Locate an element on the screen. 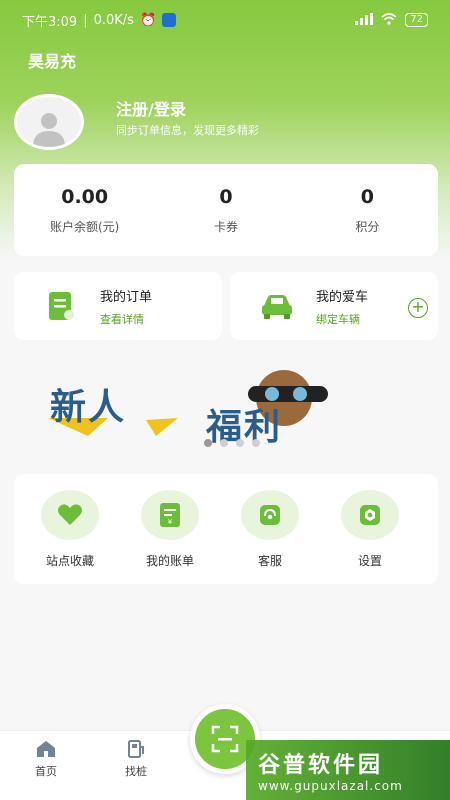  service-icon-wrap: ¥ is located at coordinates (170, 515).